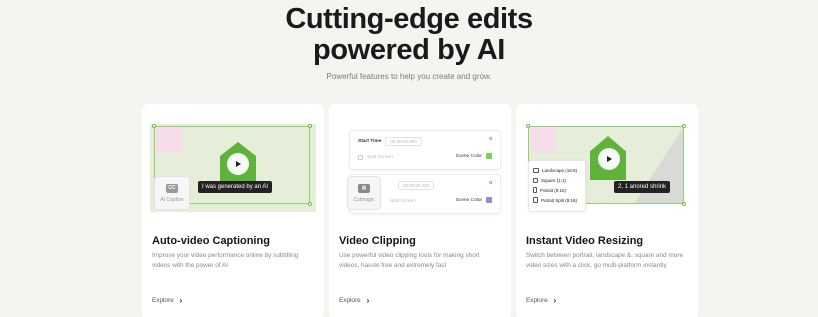  Describe the element at coordinates (377, 241) in the screenshot. I see `card-title: Video Clipping` at that location.